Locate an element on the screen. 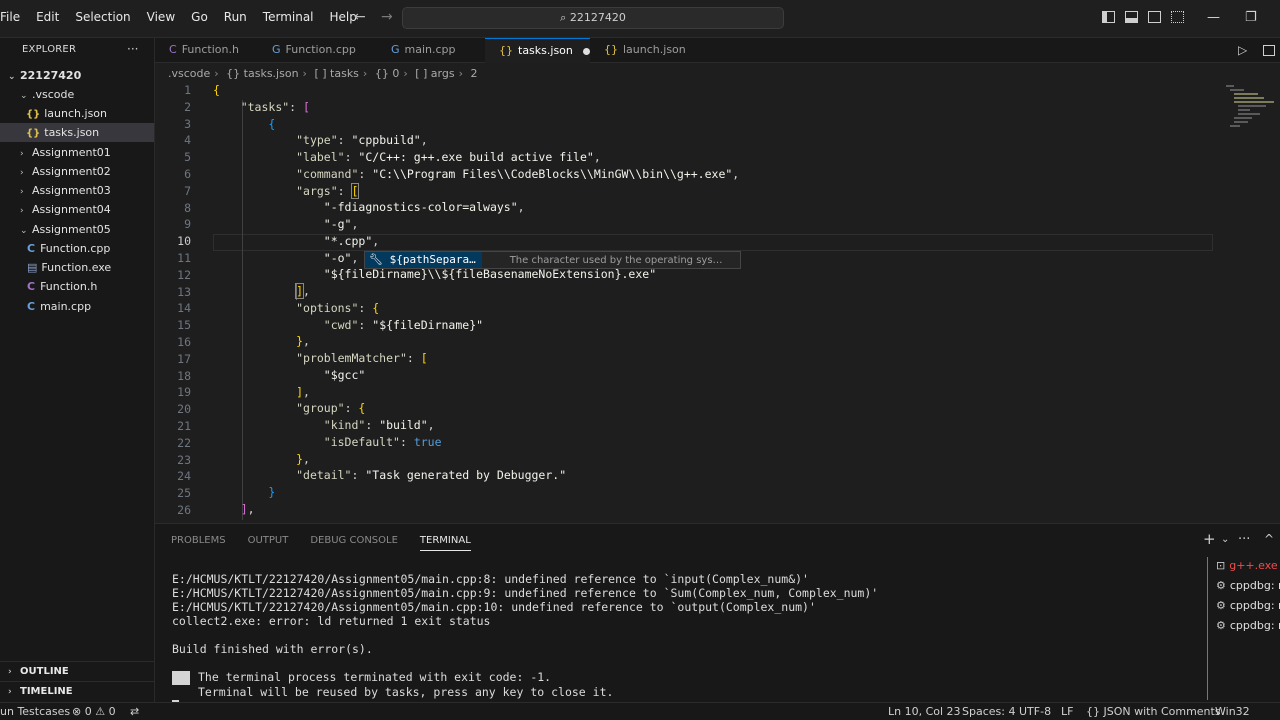 Image resolution: width=1280 pixels, height=720 pixels. back-arrow-icon: ← is located at coordinates (360, 17).